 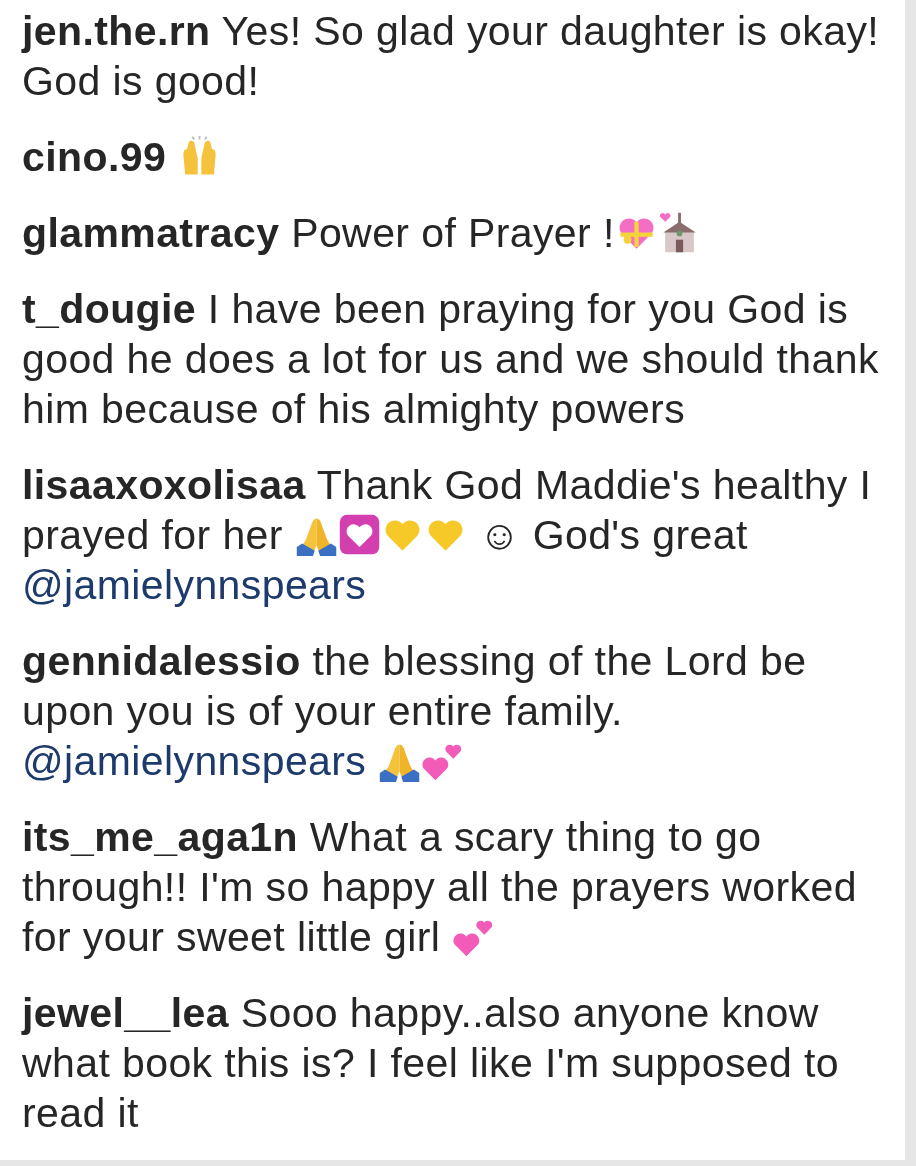 What do you see at coordinates (451, 56) in the screenshot?
I see `comment-text: jen.the.rn Yes! So glad your daughter is okay! God is good!` at bounding box center [451, 56].